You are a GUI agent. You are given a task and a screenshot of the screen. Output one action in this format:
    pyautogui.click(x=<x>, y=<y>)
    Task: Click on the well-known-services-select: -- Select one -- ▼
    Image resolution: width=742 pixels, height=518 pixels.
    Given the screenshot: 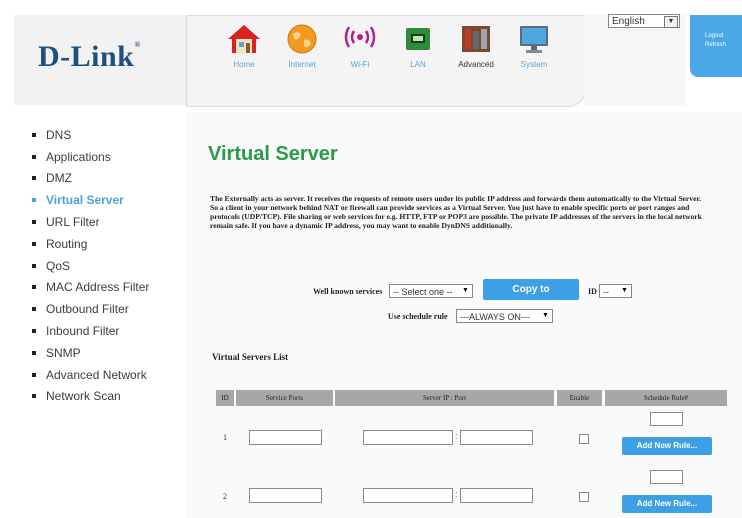 What is the action you would take?
    pyautogui.click(x=431, y=291)
    